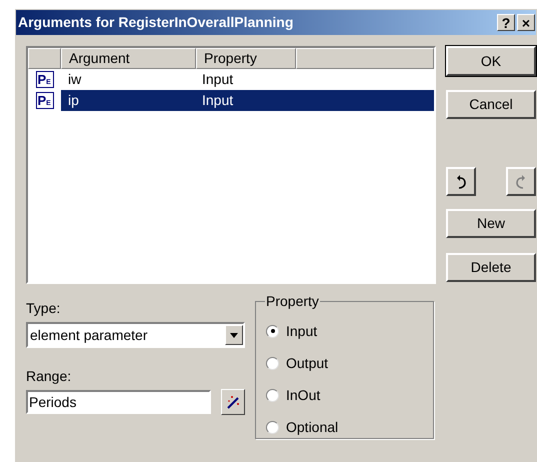 This screenshot has height=462, width=537. I want to click on wand-icon, so click(233, 402).